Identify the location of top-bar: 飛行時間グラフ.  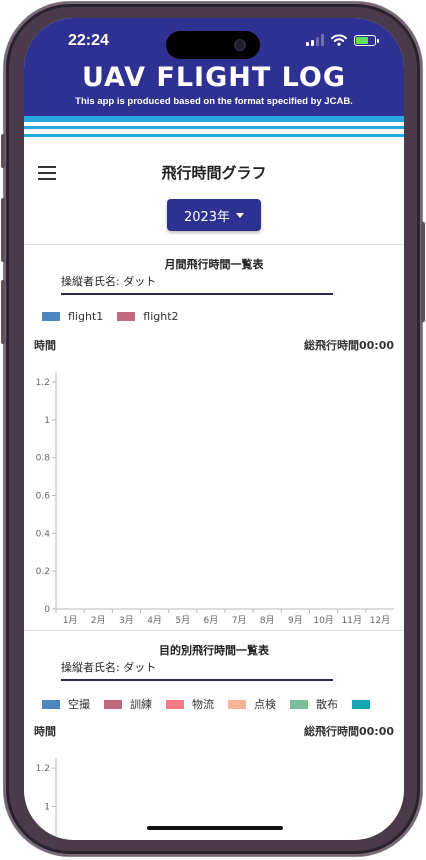
(214, 173).